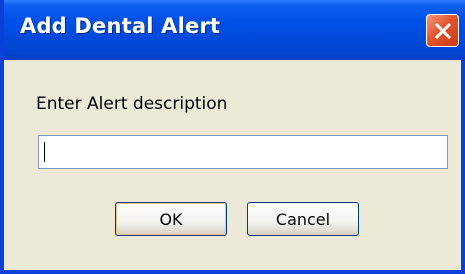 This screenshot has width=465, height=274. Describe the element at coordinates (132, 104) in the screenshot. I see `alert-description-label: Enter Alert description` at that location.